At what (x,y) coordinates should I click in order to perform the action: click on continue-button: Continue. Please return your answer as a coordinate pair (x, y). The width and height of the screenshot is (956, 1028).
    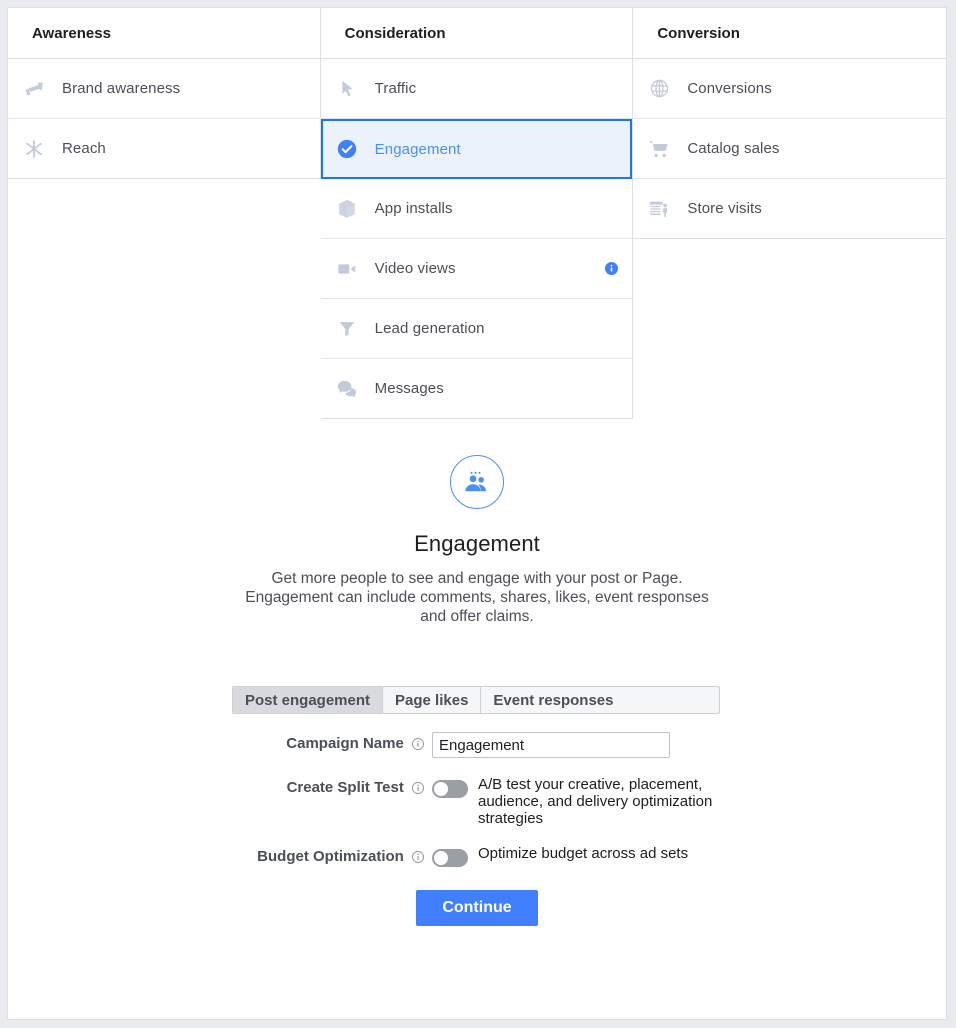
    Looking at the image, I should click on (477, 908).